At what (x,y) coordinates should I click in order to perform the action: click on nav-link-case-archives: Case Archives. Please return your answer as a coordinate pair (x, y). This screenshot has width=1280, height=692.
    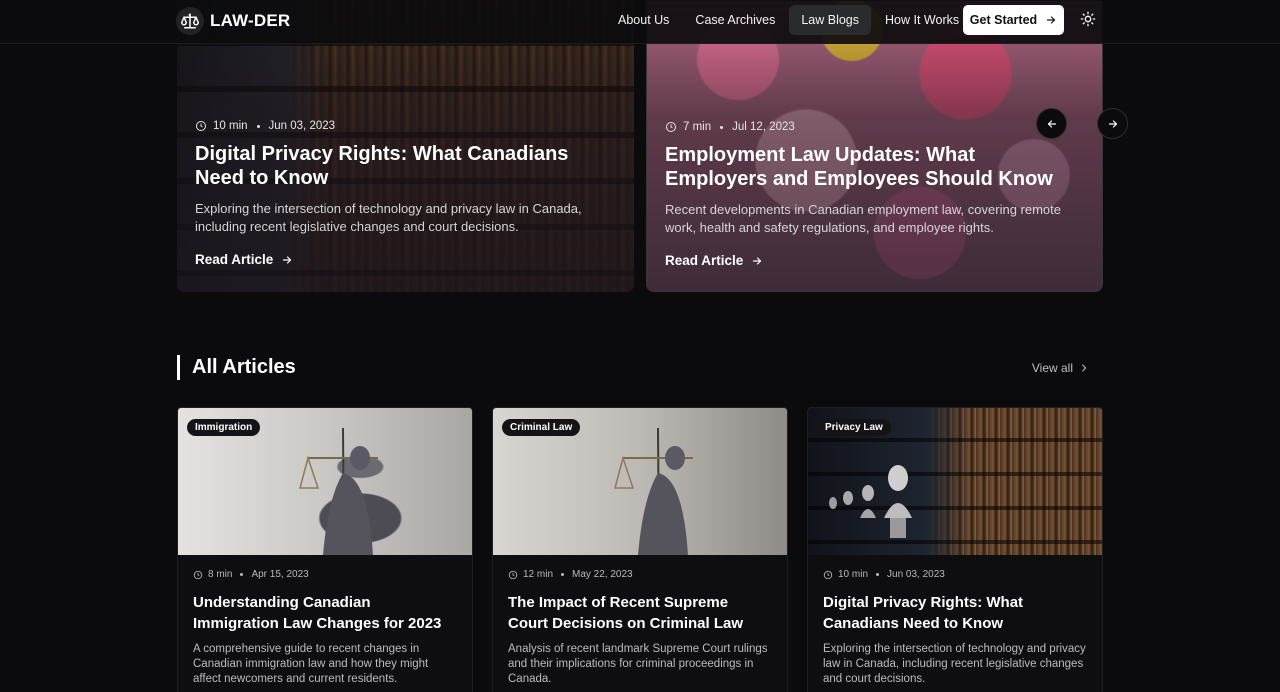
    Looking at the image, I should click on (735, 20).